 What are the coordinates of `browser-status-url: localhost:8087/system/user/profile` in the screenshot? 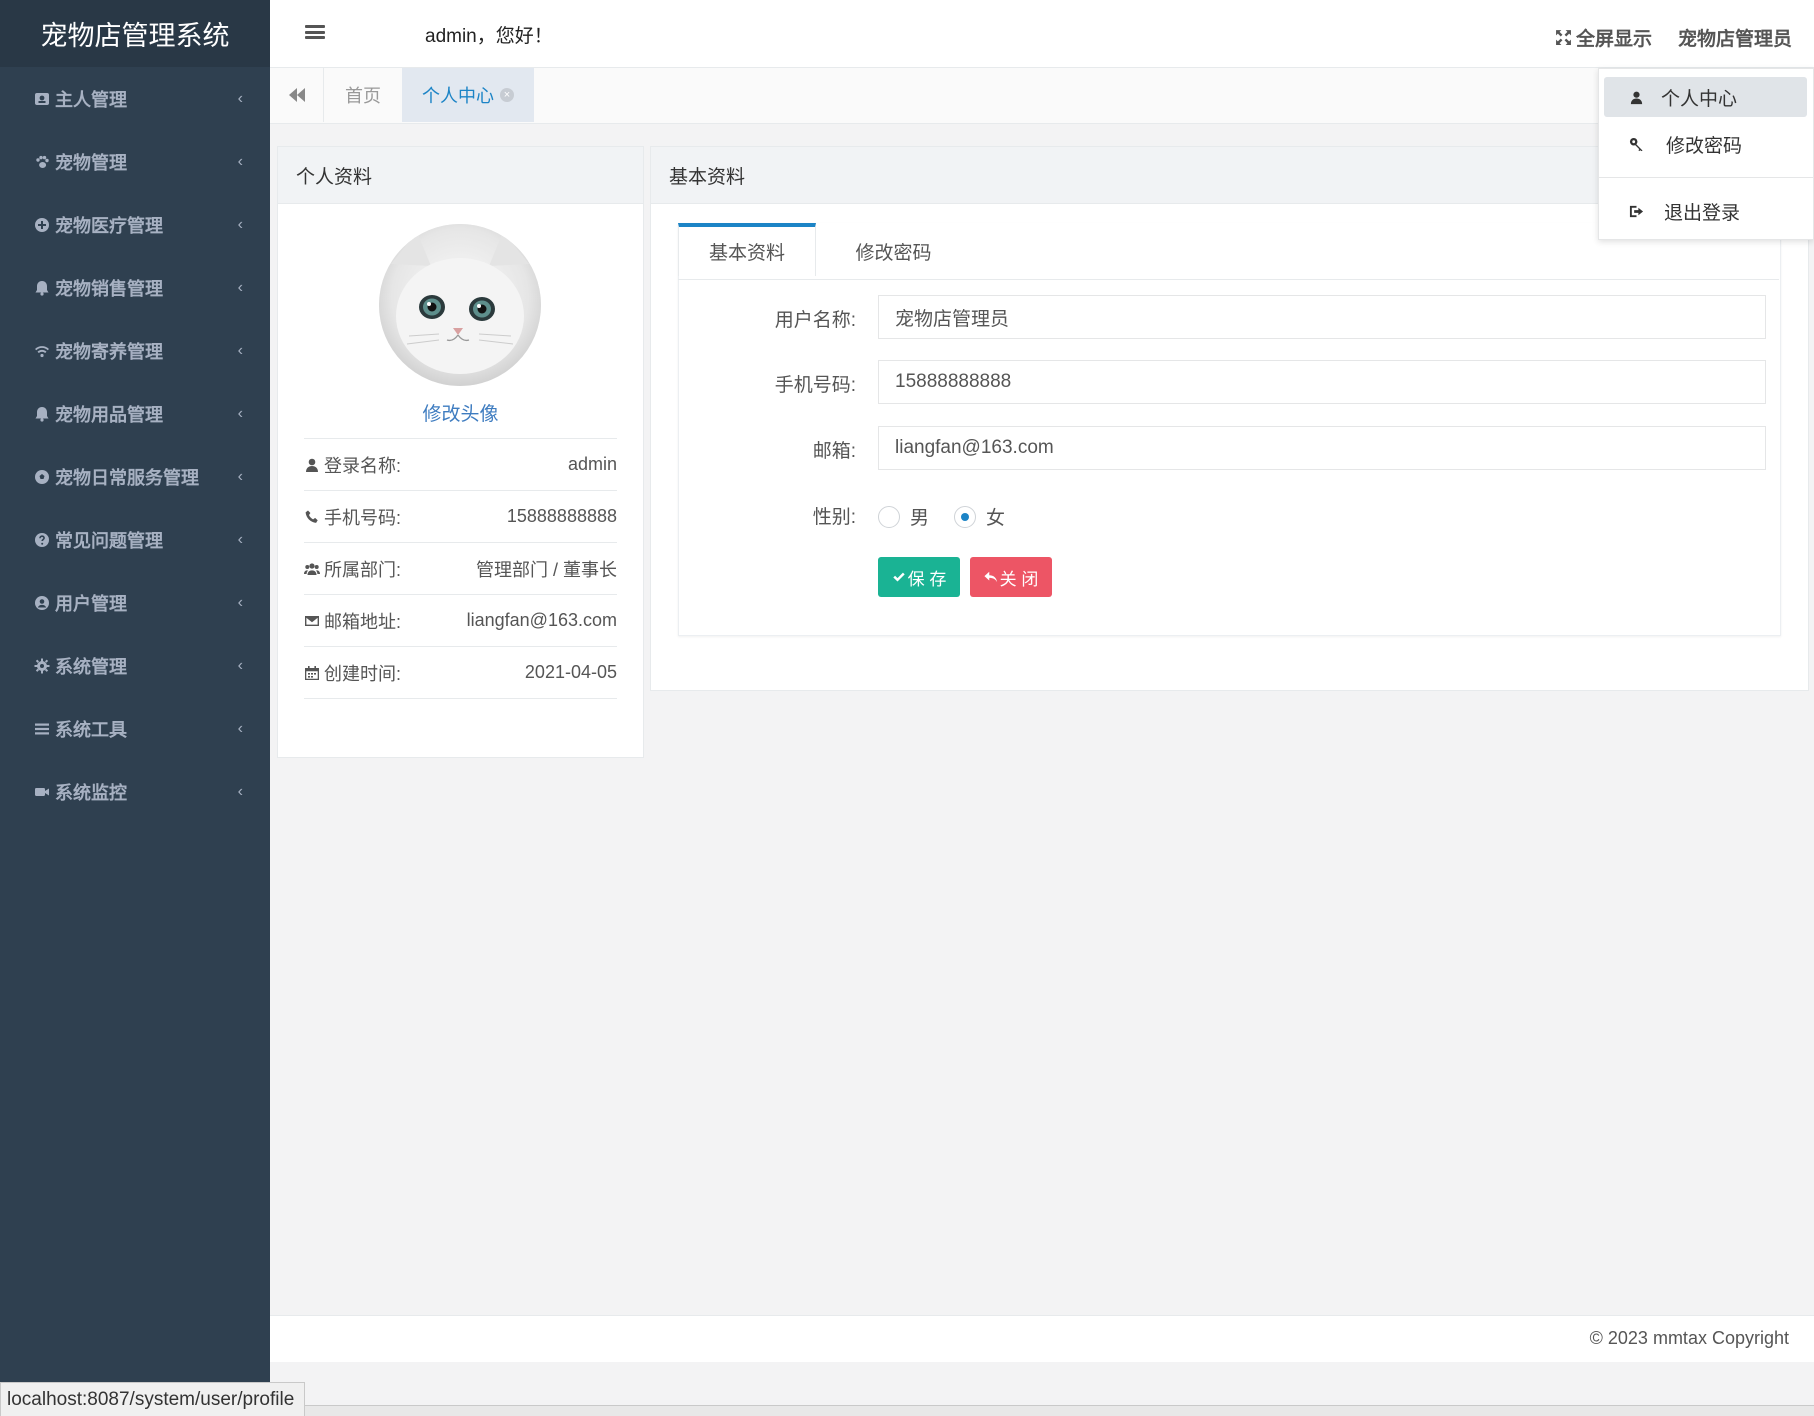 It's located at (153, 1399).